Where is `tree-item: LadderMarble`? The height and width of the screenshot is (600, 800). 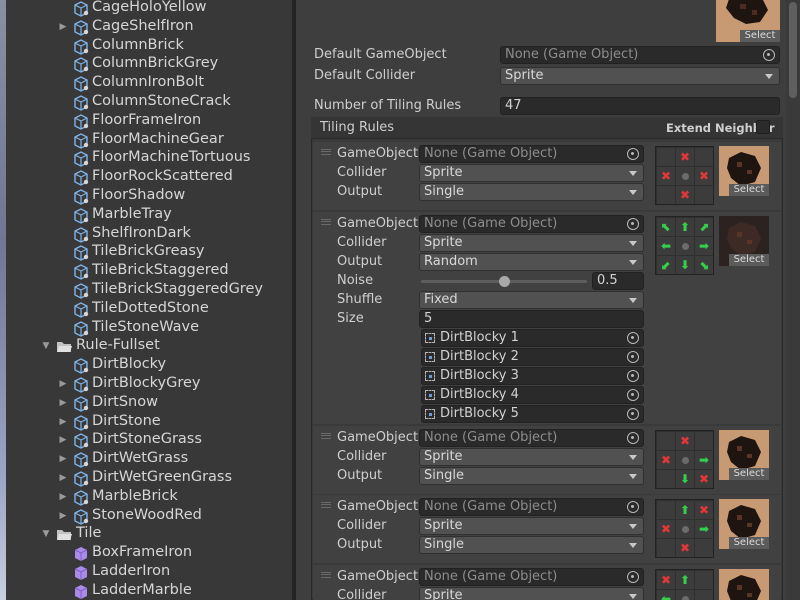
tree-item: LadderMarble is located at coordinates (146, 591).